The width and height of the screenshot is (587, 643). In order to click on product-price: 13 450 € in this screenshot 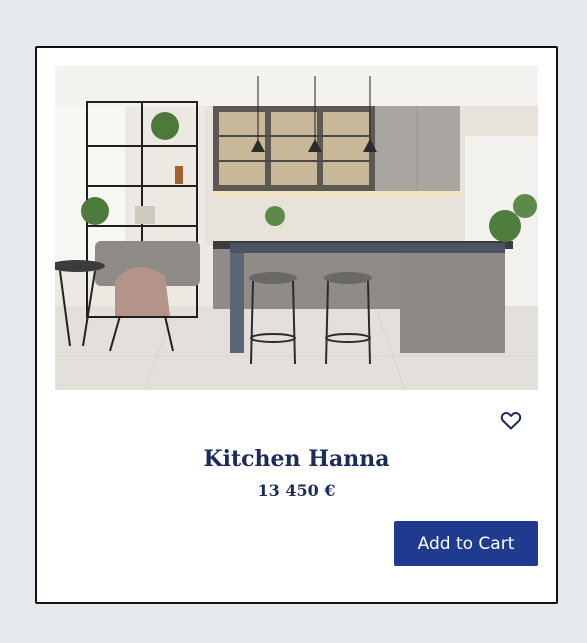, I will do `click(296, 490)`.